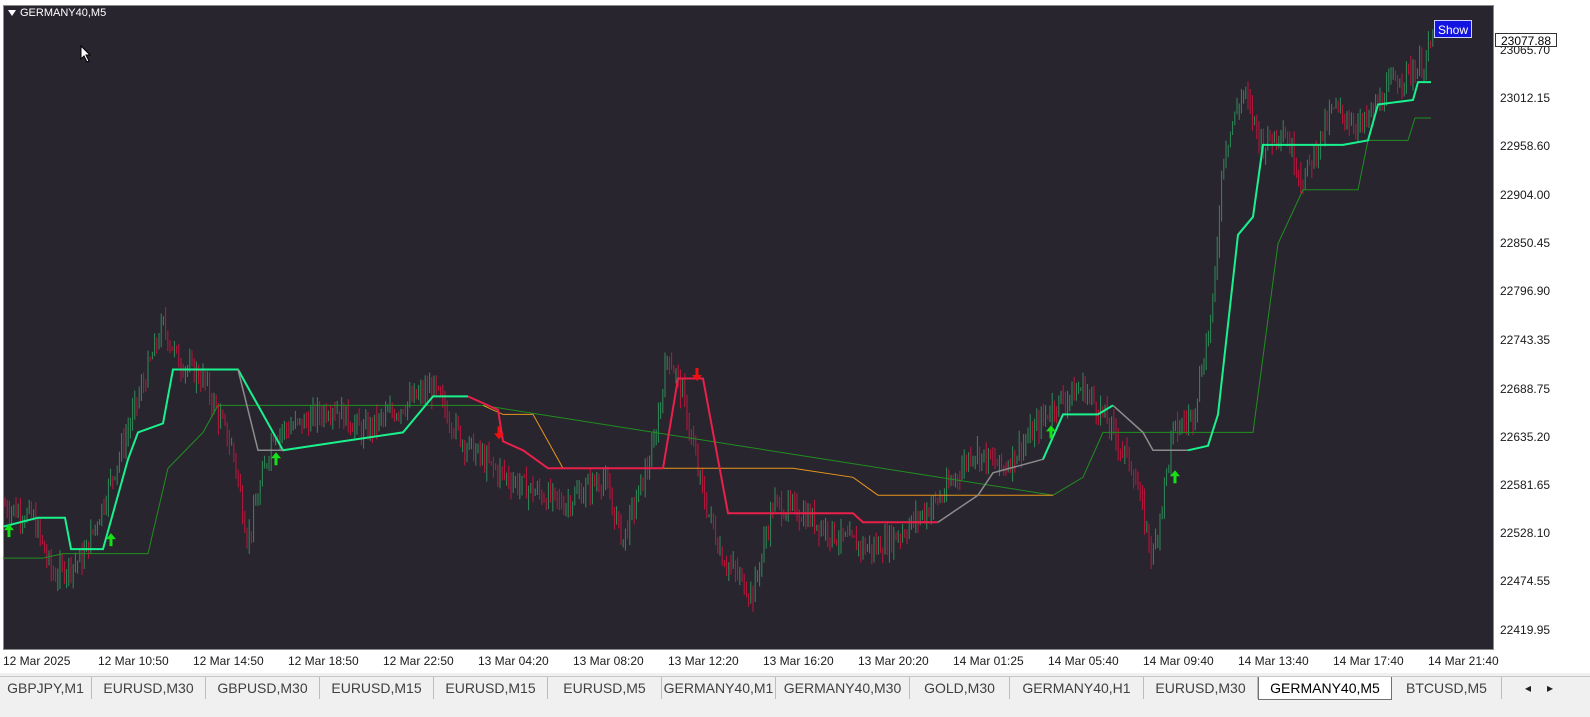 This screenshot has height=717, width=1590. I want to click on time-axis-label: 14 Mar 05:40, so click(1083, 661).